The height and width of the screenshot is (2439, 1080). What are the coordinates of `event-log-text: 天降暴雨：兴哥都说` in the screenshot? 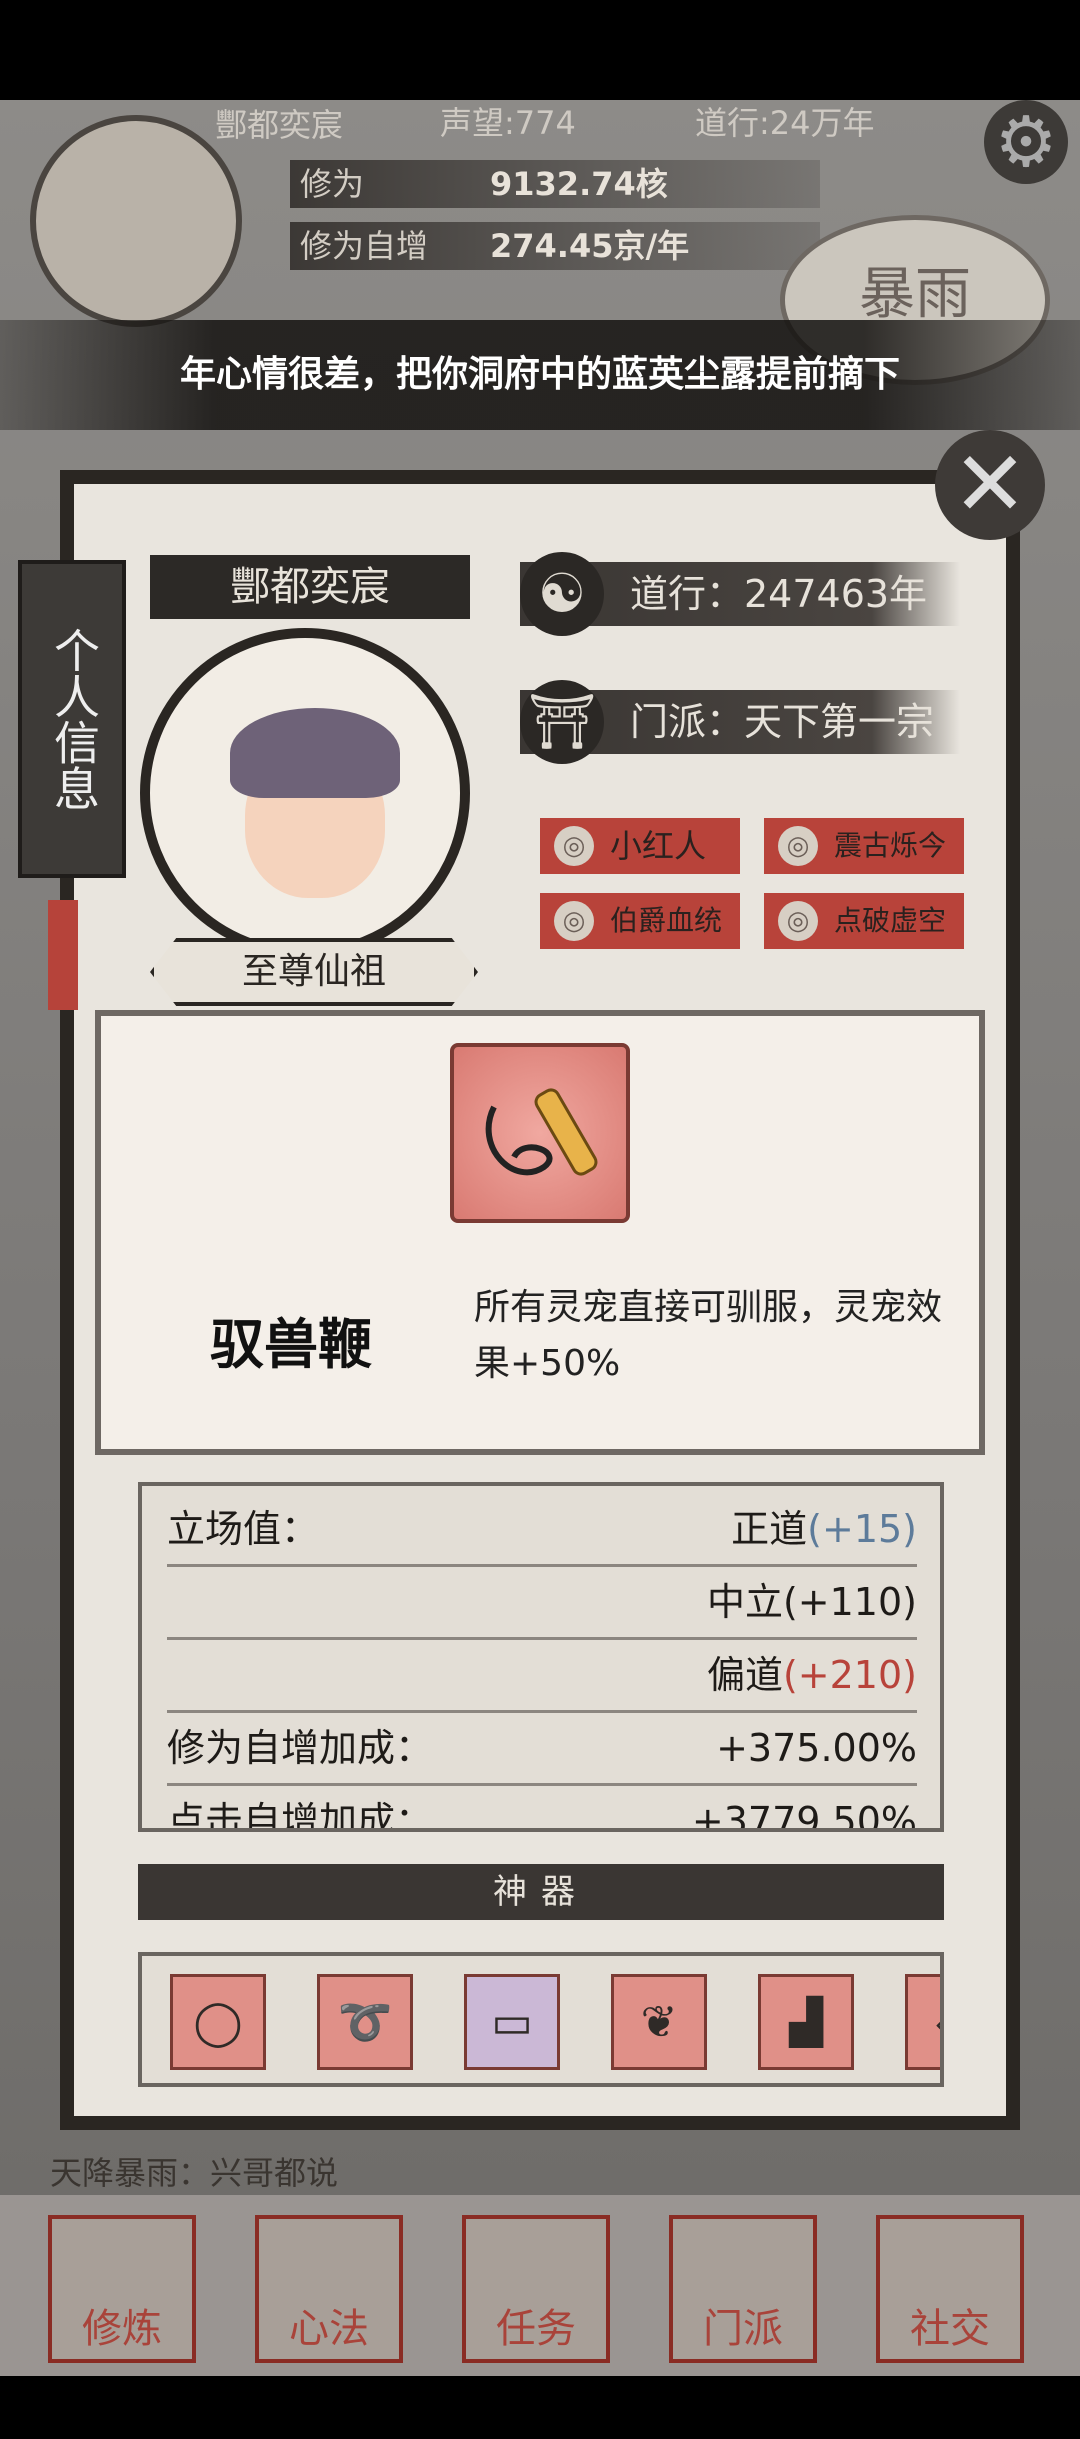 It's located at (194, 2173).